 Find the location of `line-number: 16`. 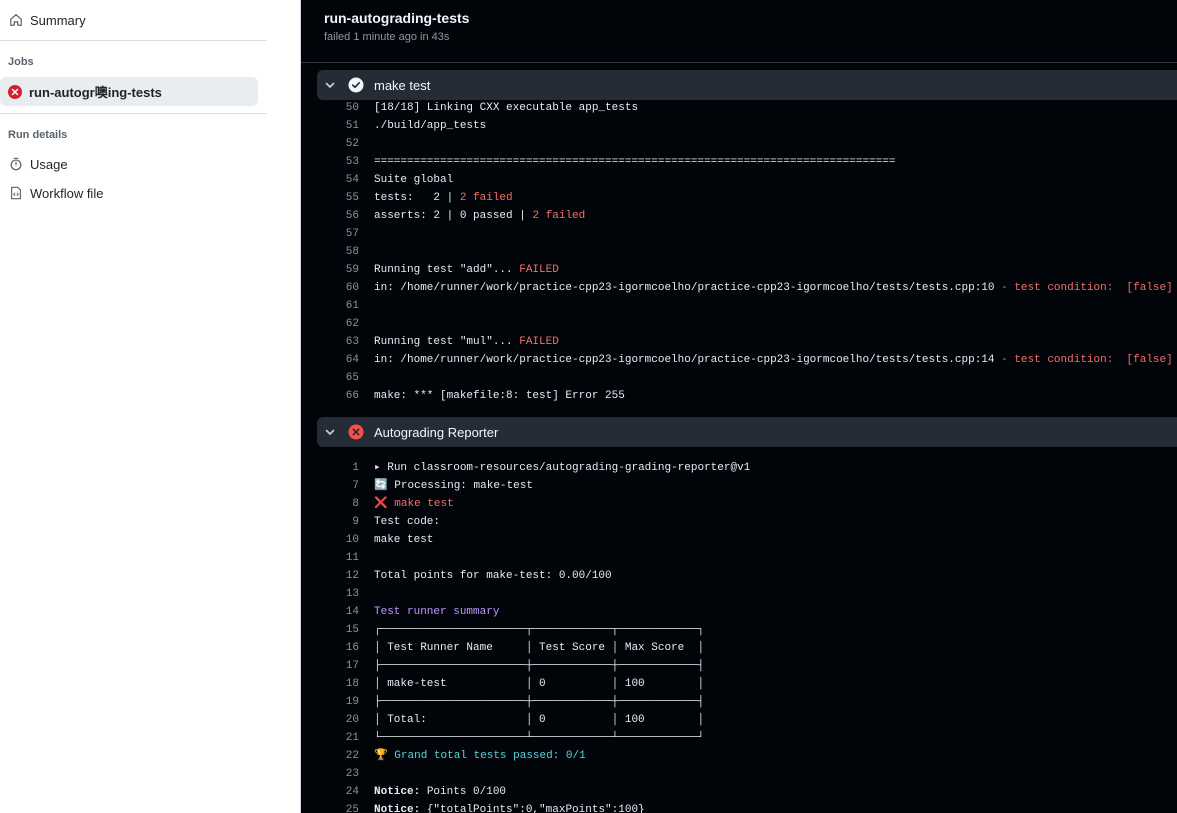

line-number: 16 is located at coordinates (330, 648).